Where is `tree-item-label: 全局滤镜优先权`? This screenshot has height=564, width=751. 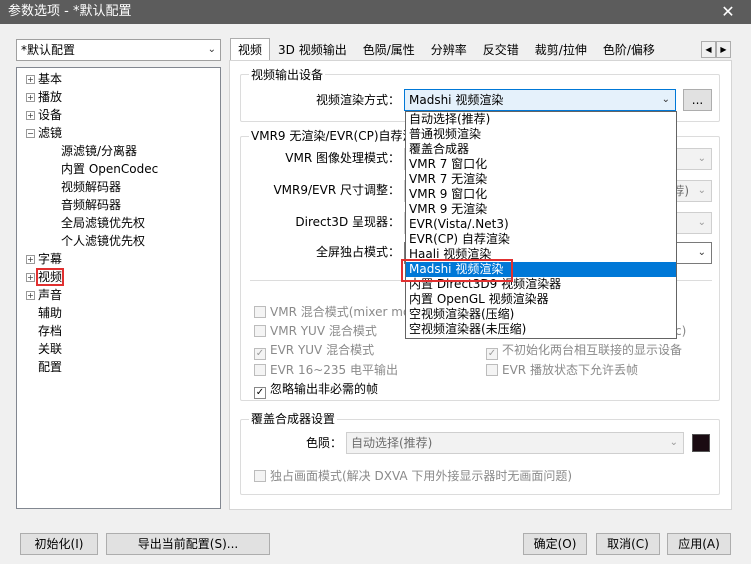 tree-item-label: 全局滤镜优先权 is located at coordinates (103, 223).